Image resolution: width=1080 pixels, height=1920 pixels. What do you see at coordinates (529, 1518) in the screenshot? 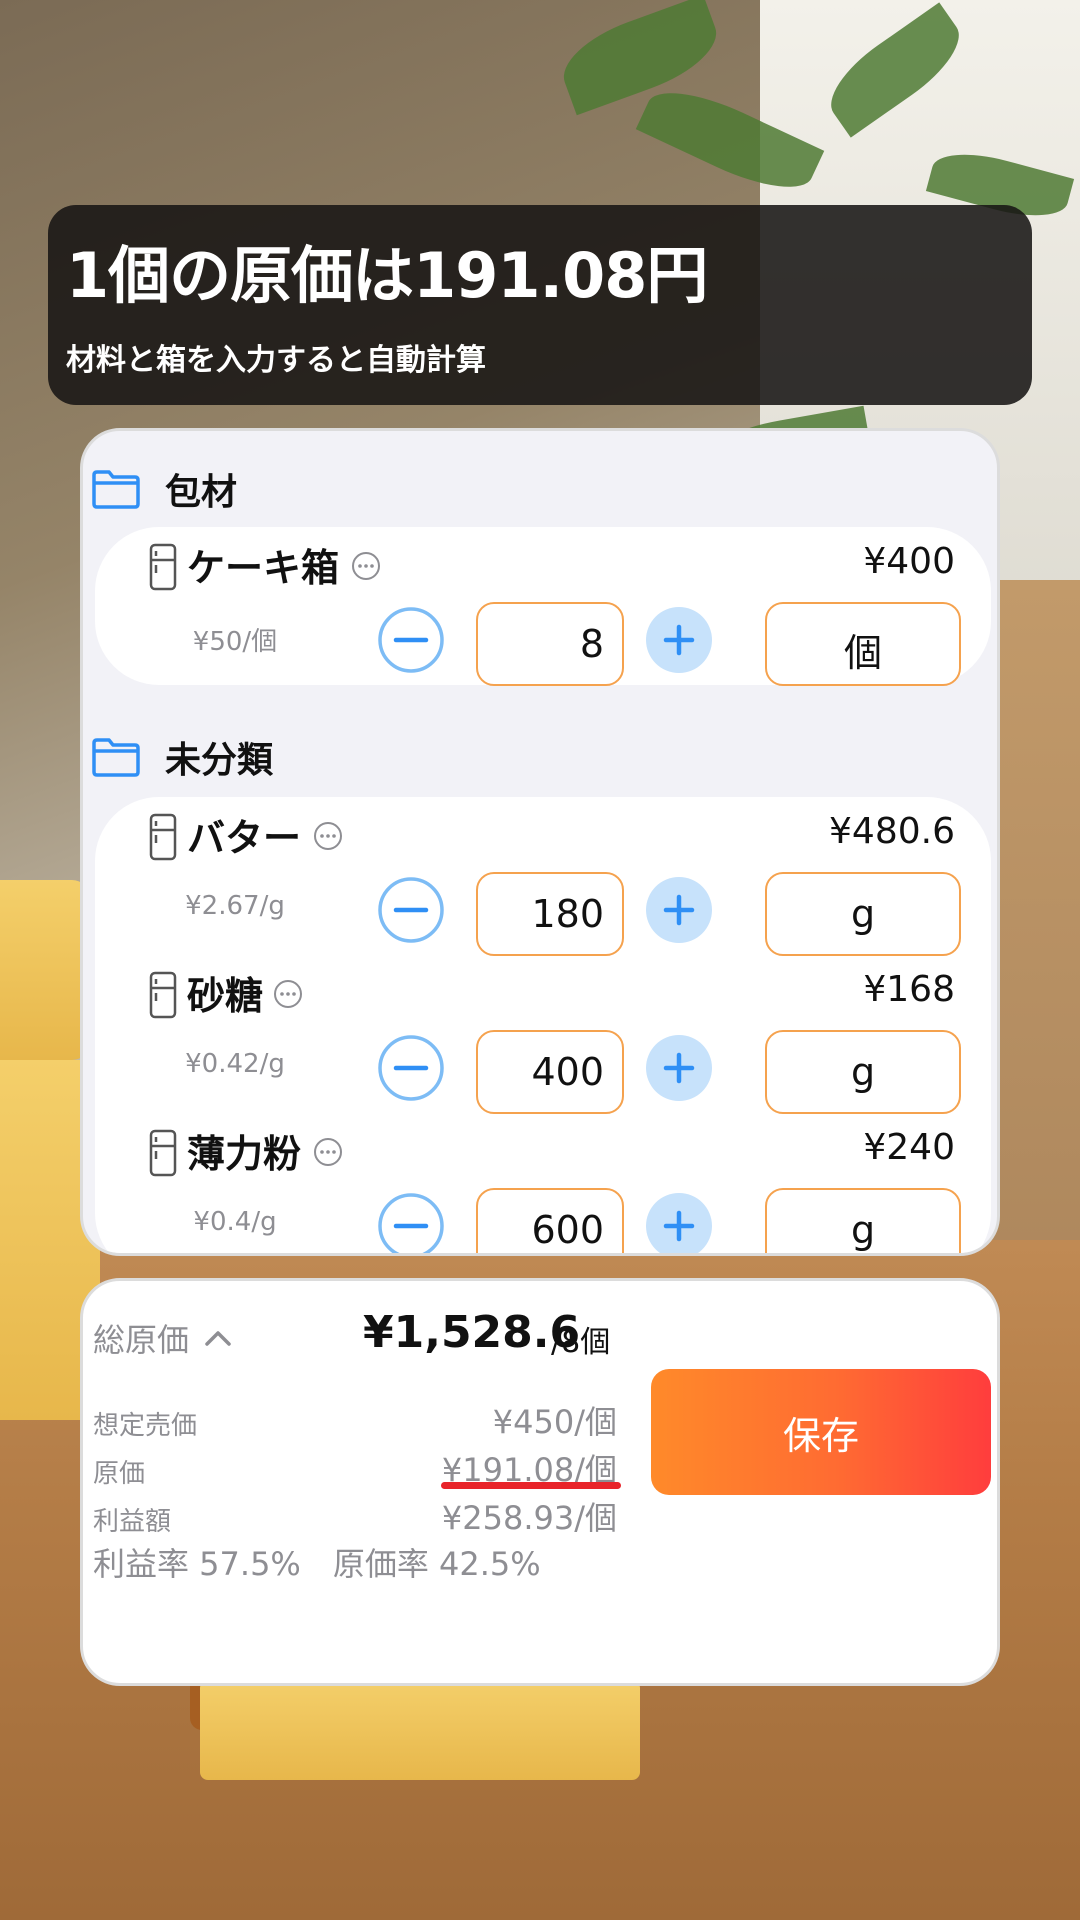
I see `profit-value: ¥258.93/個` at bounding box center [529, 1518].